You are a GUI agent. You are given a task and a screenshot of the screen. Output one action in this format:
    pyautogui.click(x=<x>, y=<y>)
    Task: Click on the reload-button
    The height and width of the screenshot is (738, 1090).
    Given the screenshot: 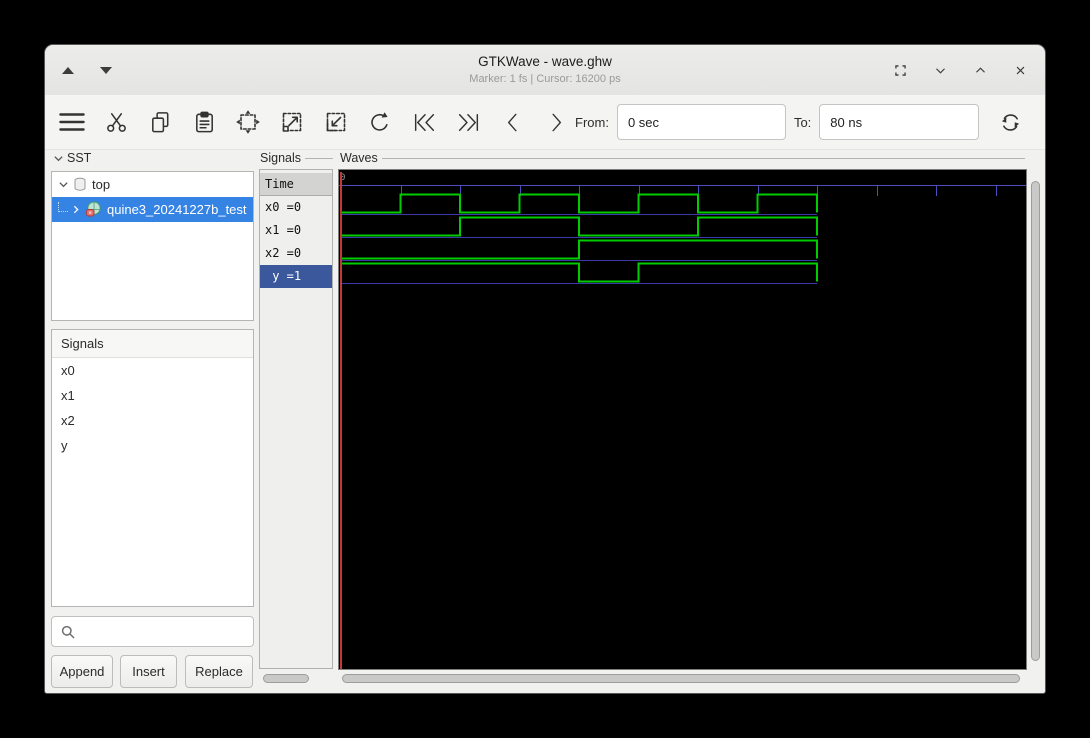 What is the action you would take?
    pyautogui.click(x=1010, y=122)
    